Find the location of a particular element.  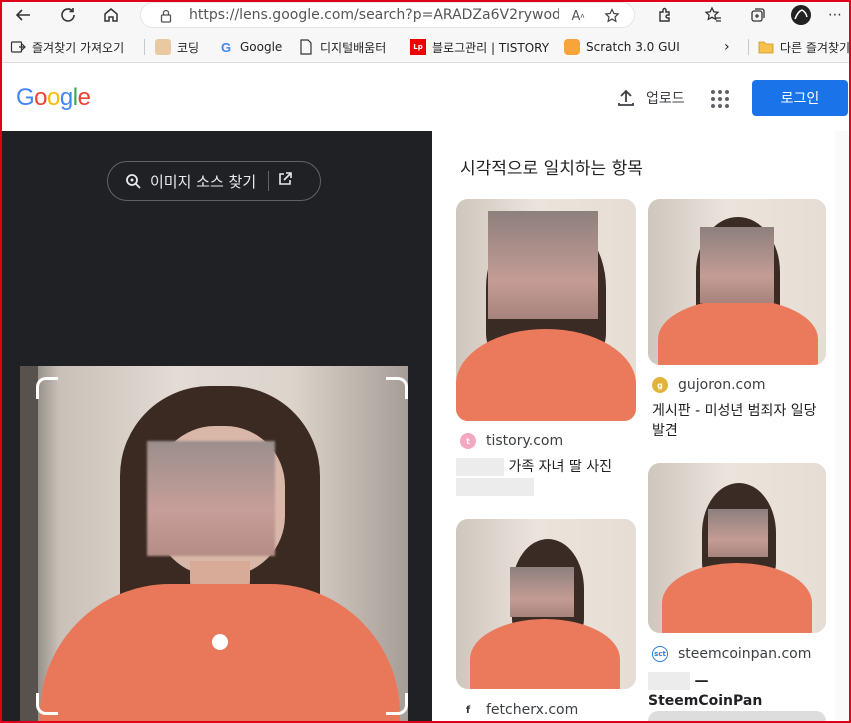

puzzle-icon is located at coordinates (664, 14).